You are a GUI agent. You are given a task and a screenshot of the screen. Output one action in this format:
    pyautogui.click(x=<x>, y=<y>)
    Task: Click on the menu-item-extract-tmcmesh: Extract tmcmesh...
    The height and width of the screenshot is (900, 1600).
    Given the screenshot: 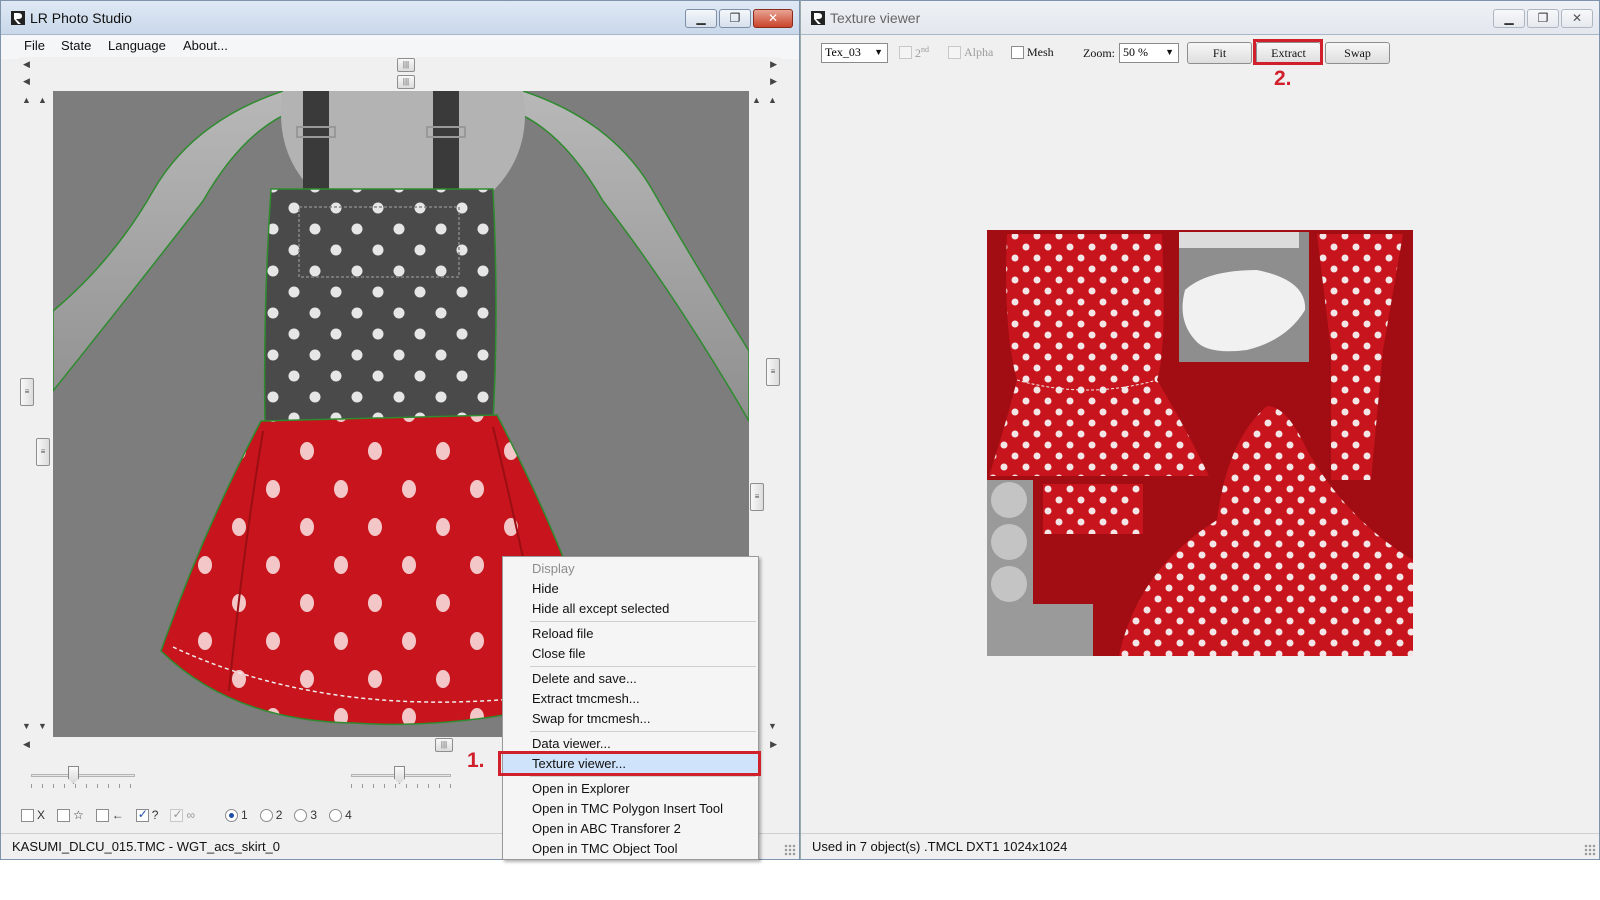 What is the action you would take?
    pyautogui.click(x=586, y=698)
    